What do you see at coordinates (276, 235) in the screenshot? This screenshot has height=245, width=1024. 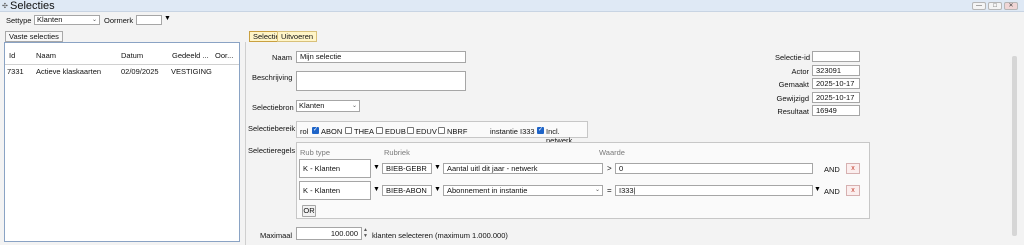 I see `maximaal-label: Maximaal` at bounding box center [276, 235].